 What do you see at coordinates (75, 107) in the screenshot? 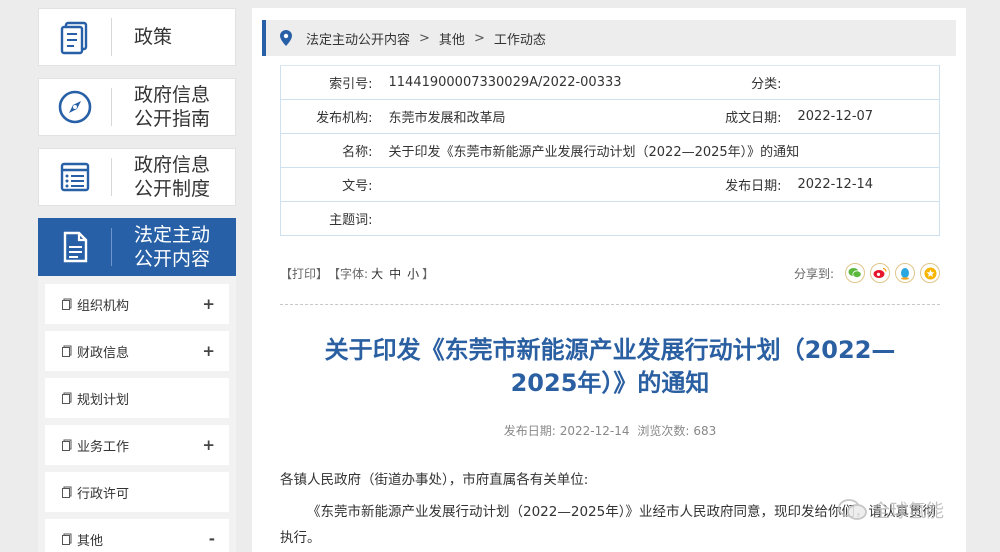
I see `compass-icon` at bounding box center [75, 107].